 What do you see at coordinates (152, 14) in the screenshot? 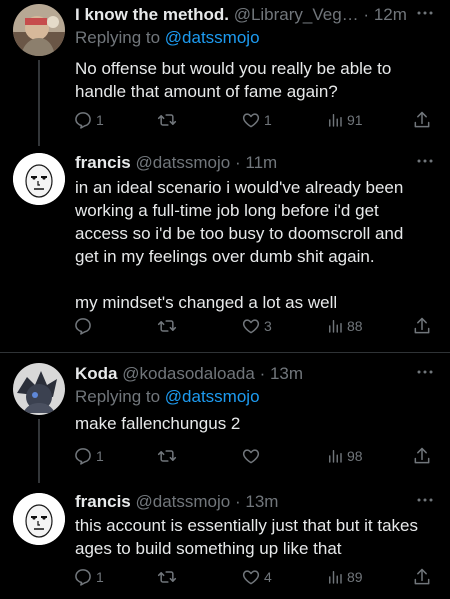
I see `display-name: I know the method.` at bounding box center [152, 14].